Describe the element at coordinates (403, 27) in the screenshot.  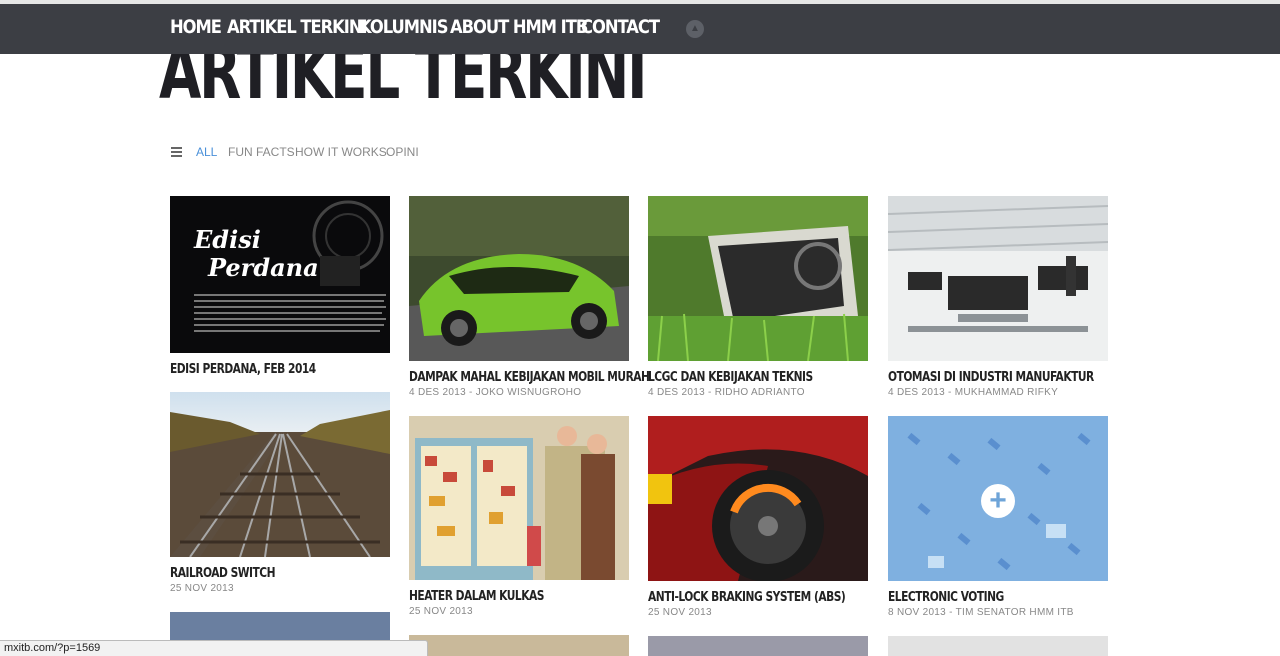
I see `nav-kolumnis: KOLUMNIS` at that location.